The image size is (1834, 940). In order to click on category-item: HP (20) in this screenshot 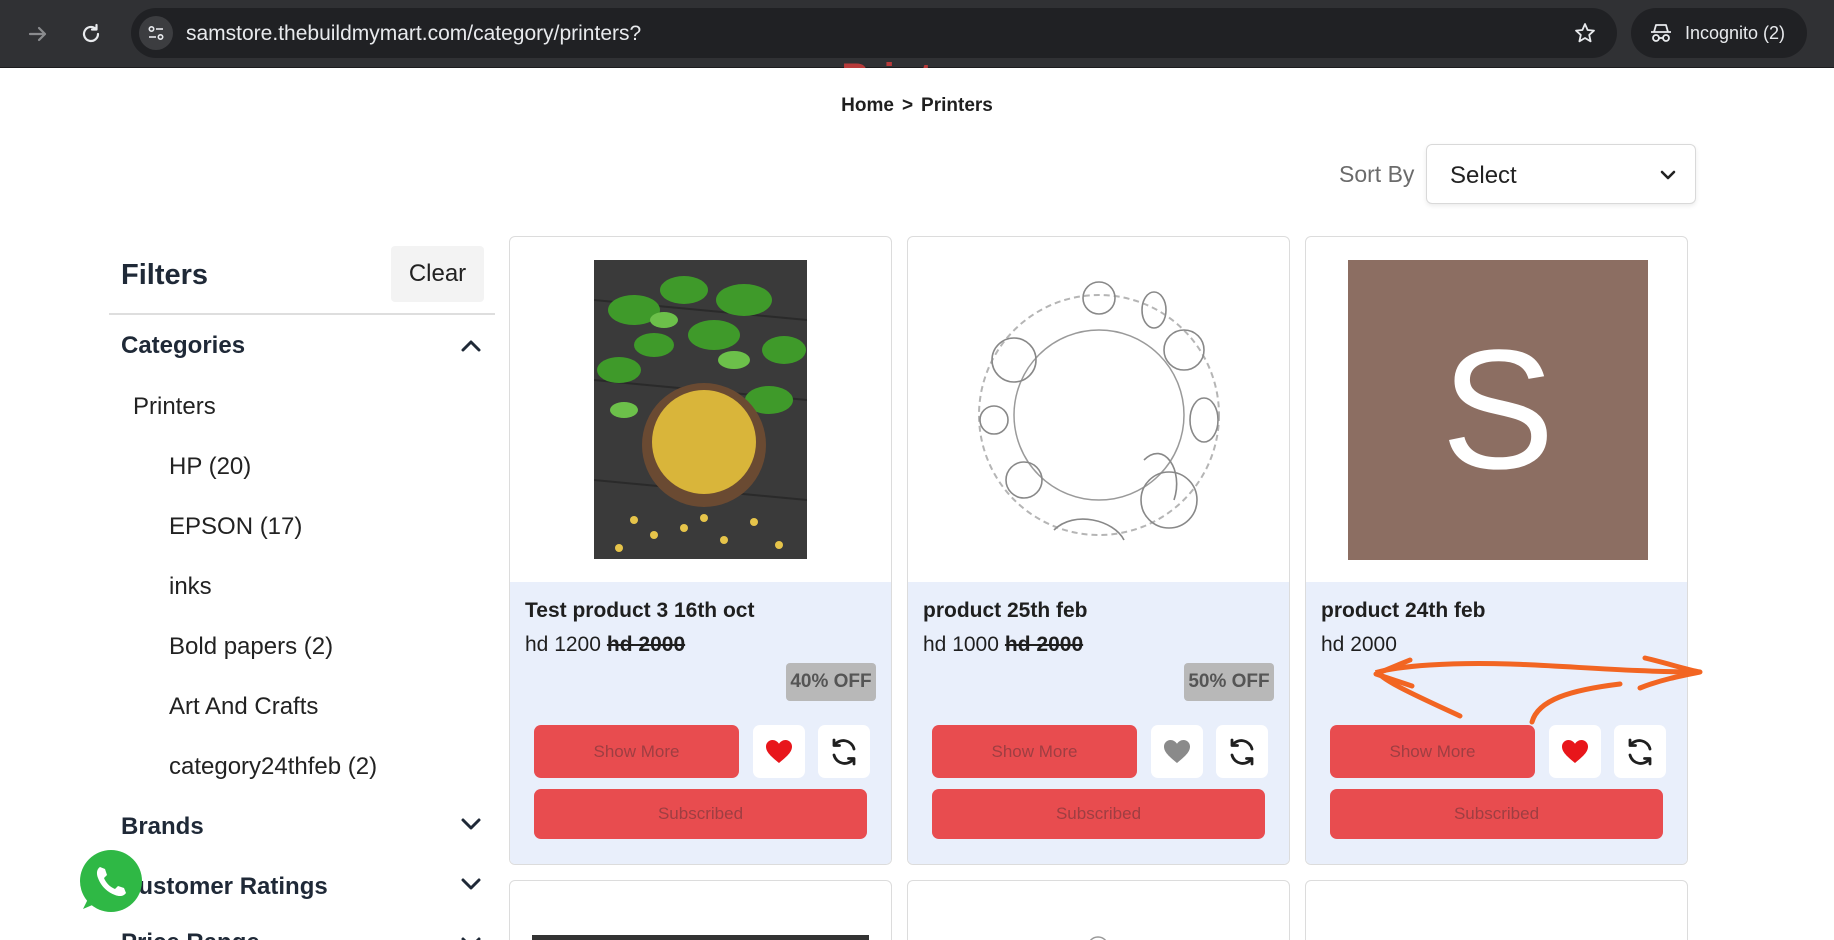, I will do `click(210, 467)`.